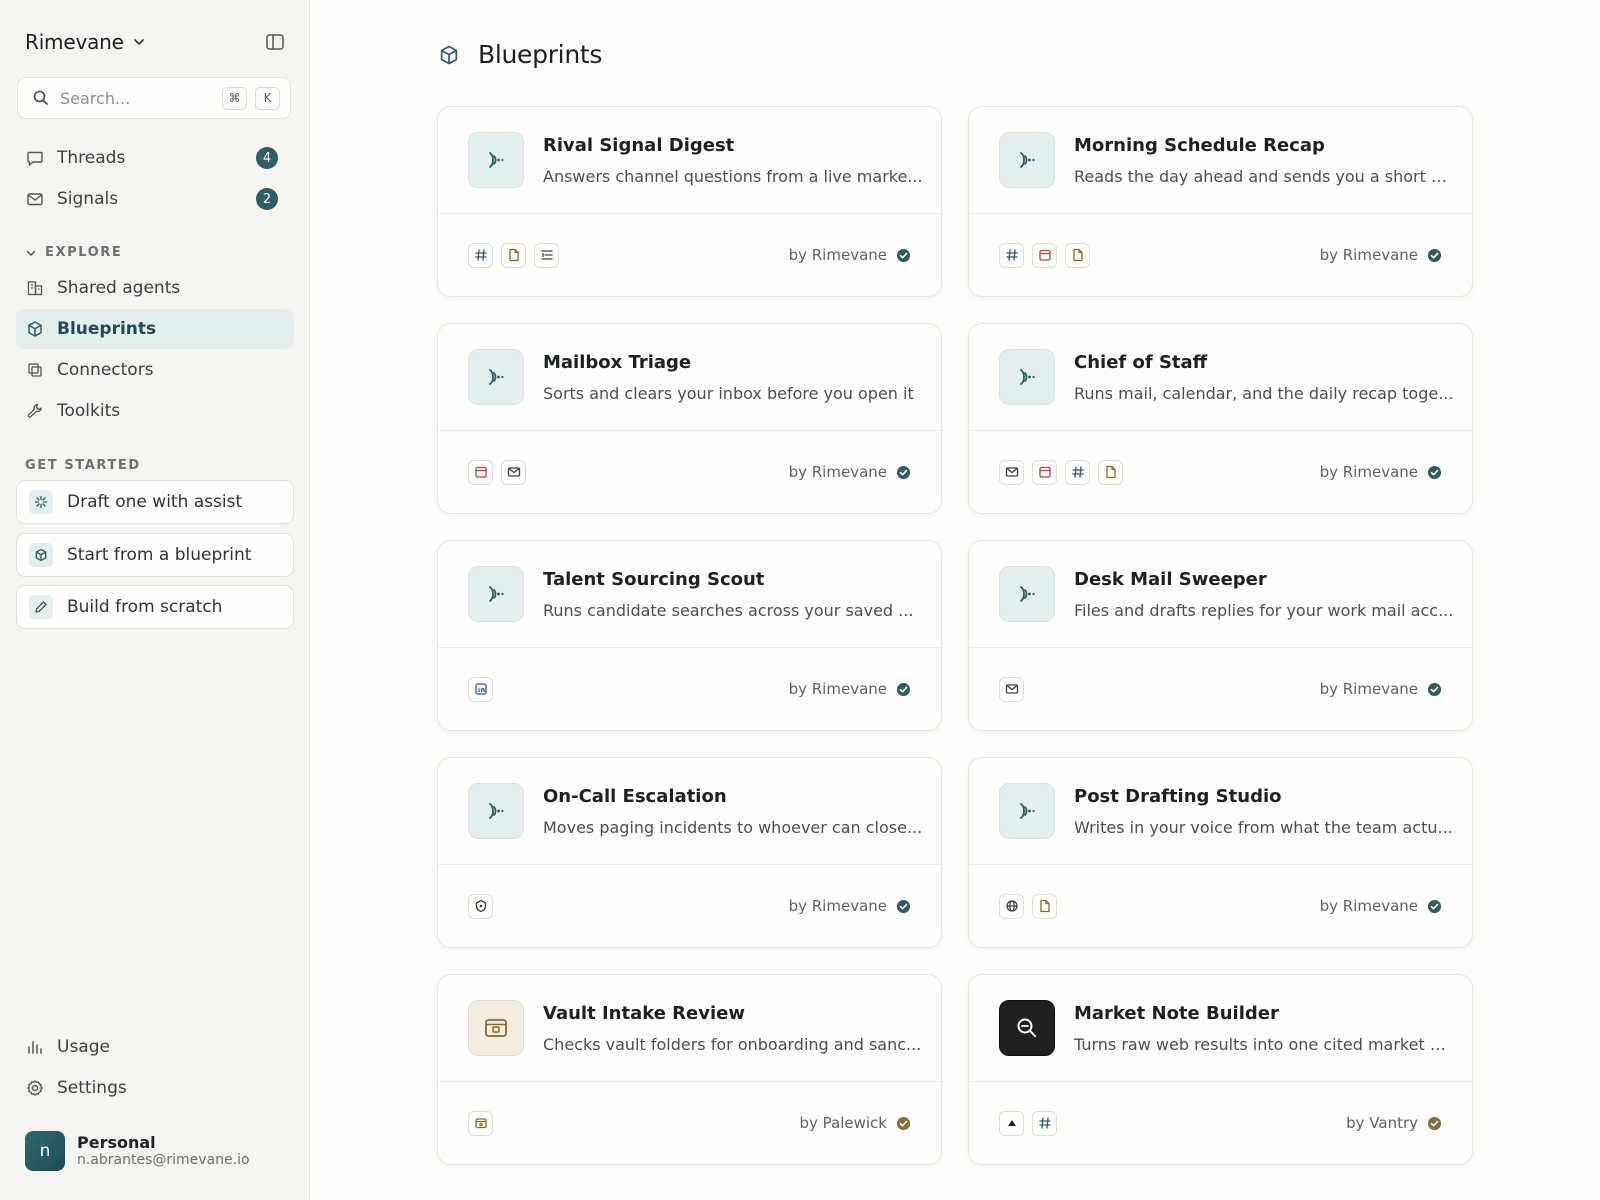 This screenshot has height=1200, width=1600. Describe the element at coordinates (135, 98) in the screenshot. I see `search-input` at that location.